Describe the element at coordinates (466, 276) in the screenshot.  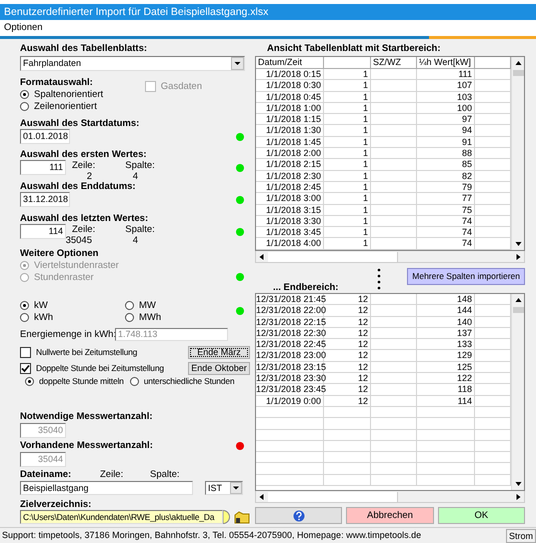
I see `import-columns-button: Mehrere Spalten importieren` at that location.